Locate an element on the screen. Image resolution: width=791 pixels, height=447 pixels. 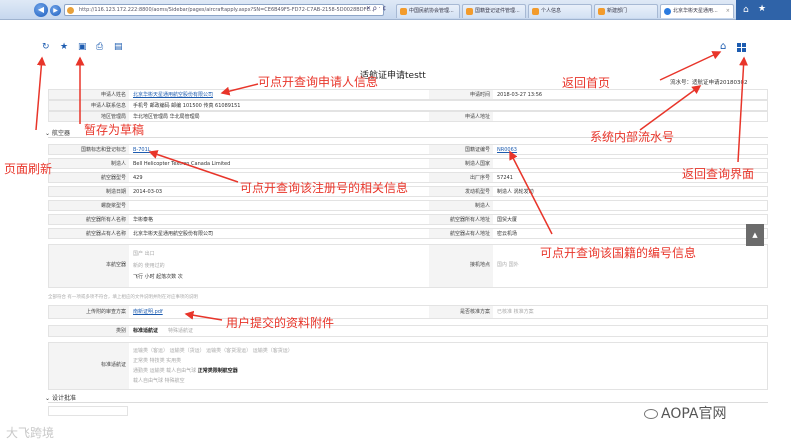
compliance-hint: 全部符合 有一项或多项不符合，填上相应的文件说明并附在对应事项的说明 is located at coordinates (123, 297).